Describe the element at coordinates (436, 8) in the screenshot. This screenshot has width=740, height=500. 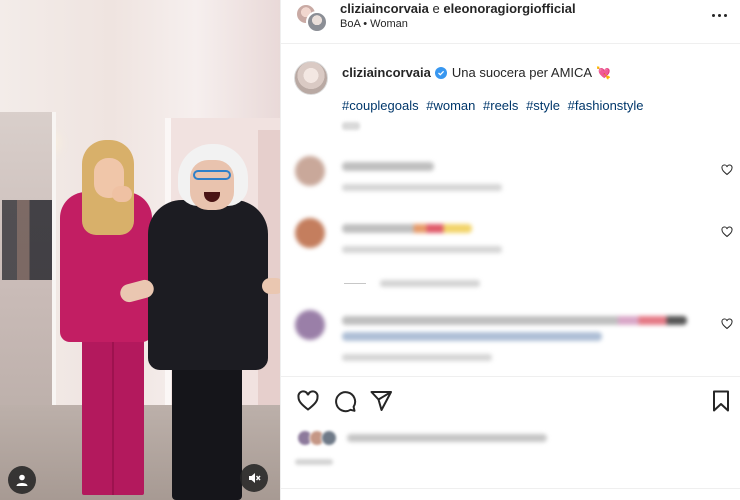
I see `author-conjunction: e` at that location.